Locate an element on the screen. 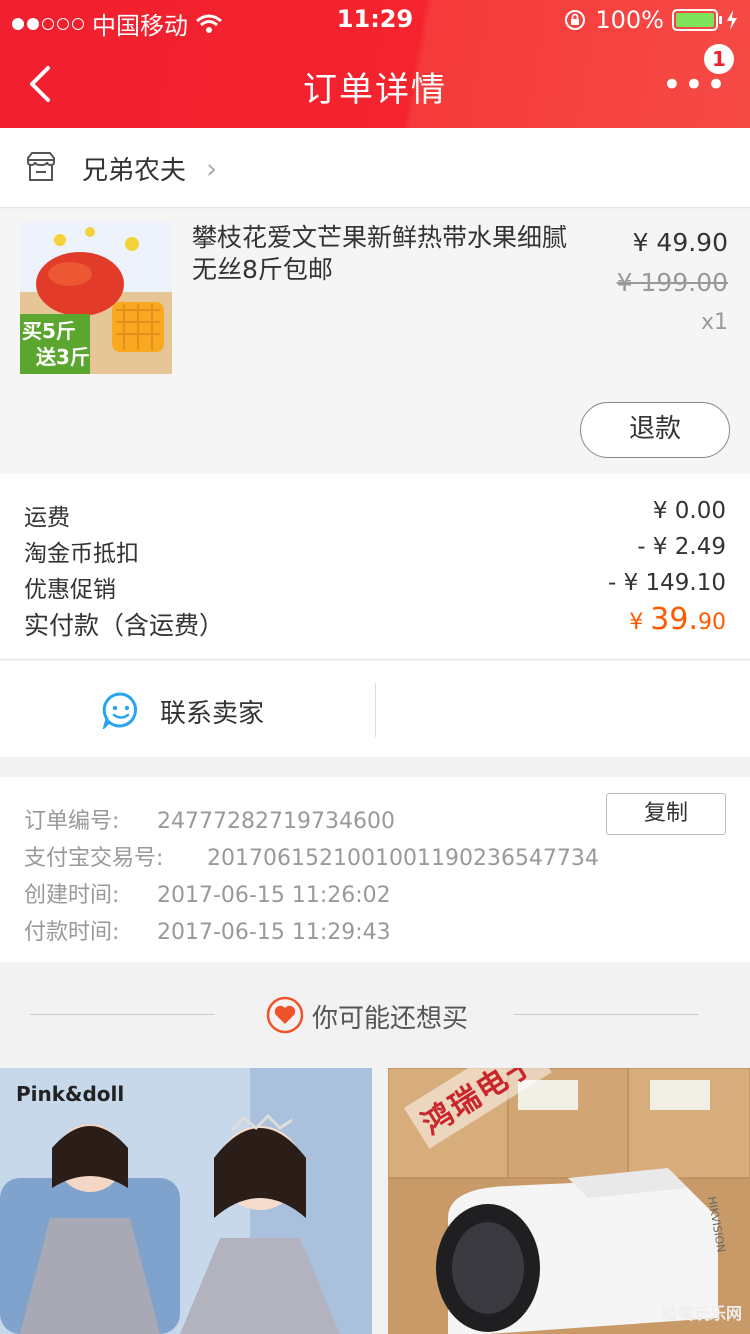  promo-value: - ¥ 149.10 is located at coordinates (666, 583).